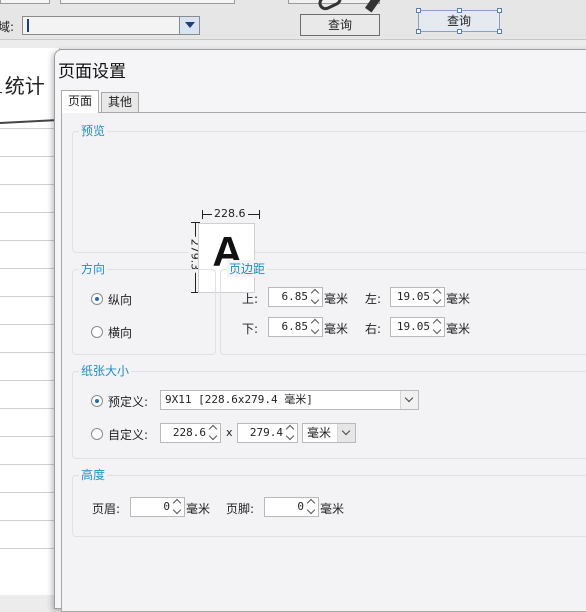 Image resolution: width=586 pixels, height=612 pixels. I want to click on background-field-label: 域:, so click(7, 27).